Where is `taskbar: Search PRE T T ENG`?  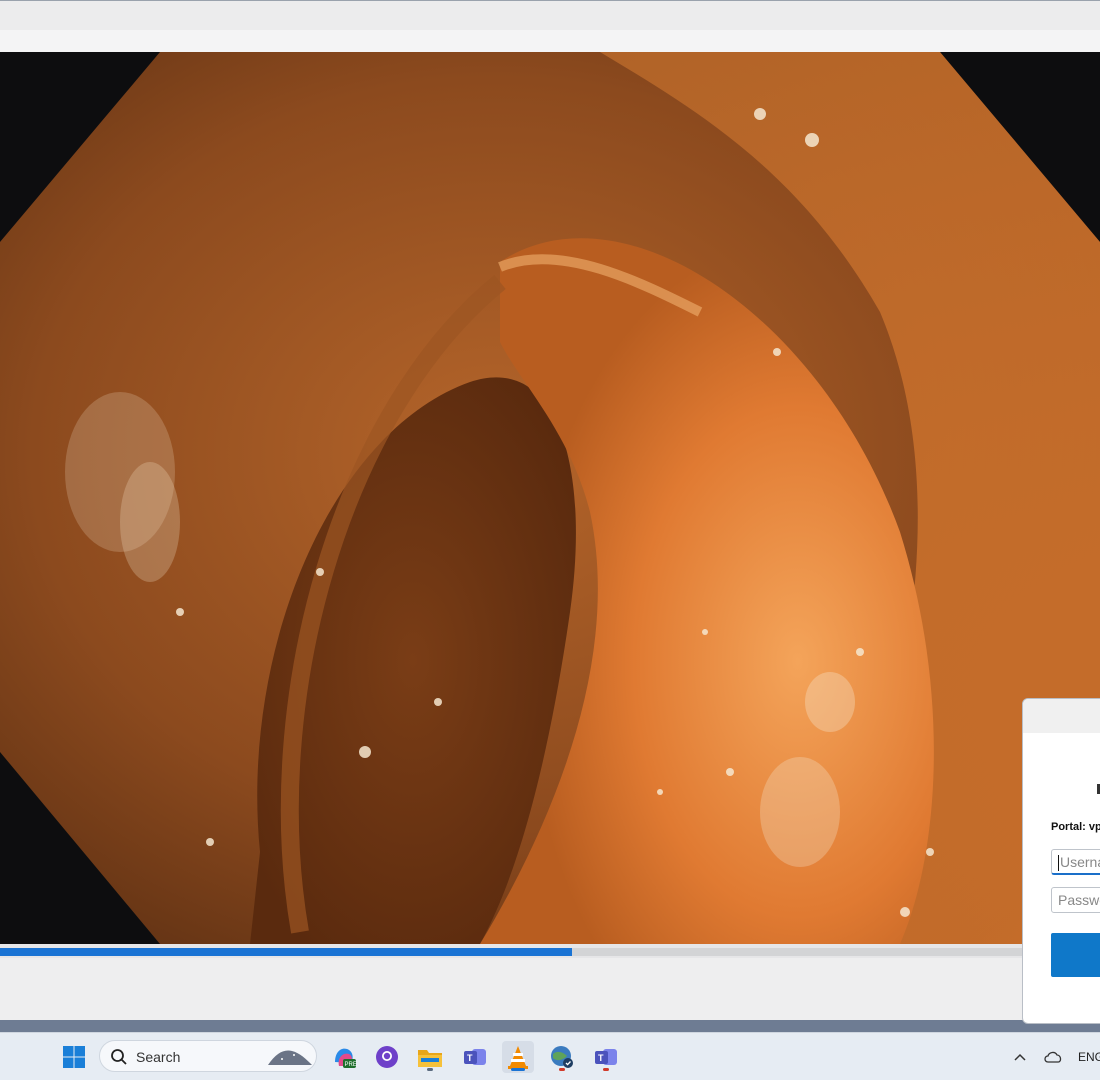
taskbar: Search PRE T T ENG is located at coordinates (550, 1056).